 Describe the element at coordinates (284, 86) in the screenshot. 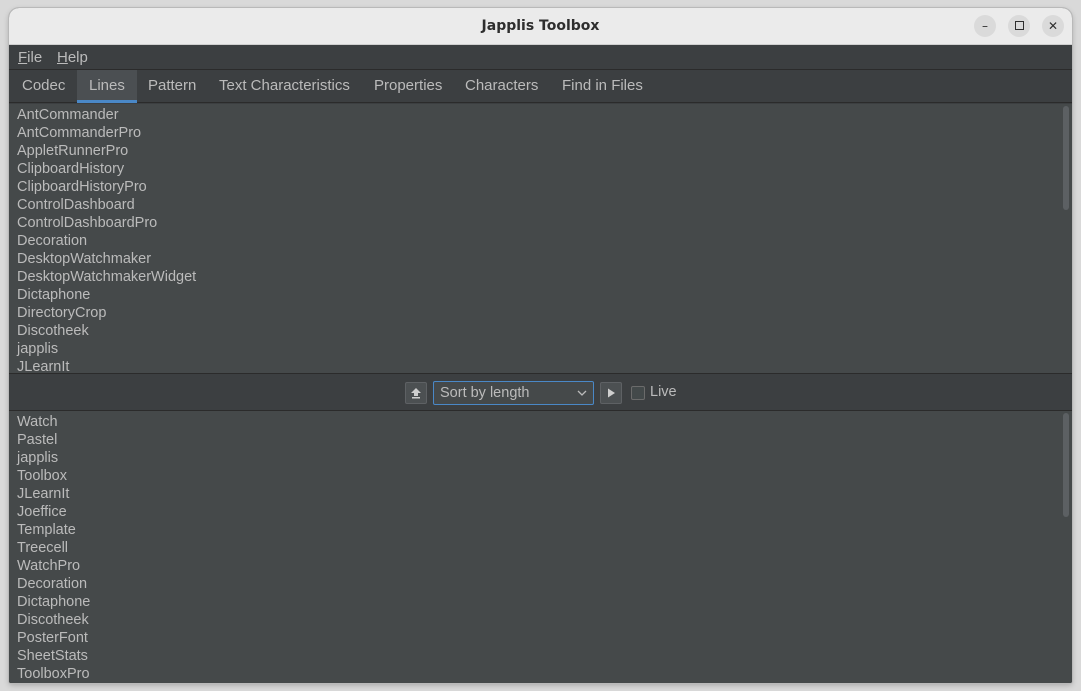

I see `tab-text-characteristics: Text Characteristics` at that location.